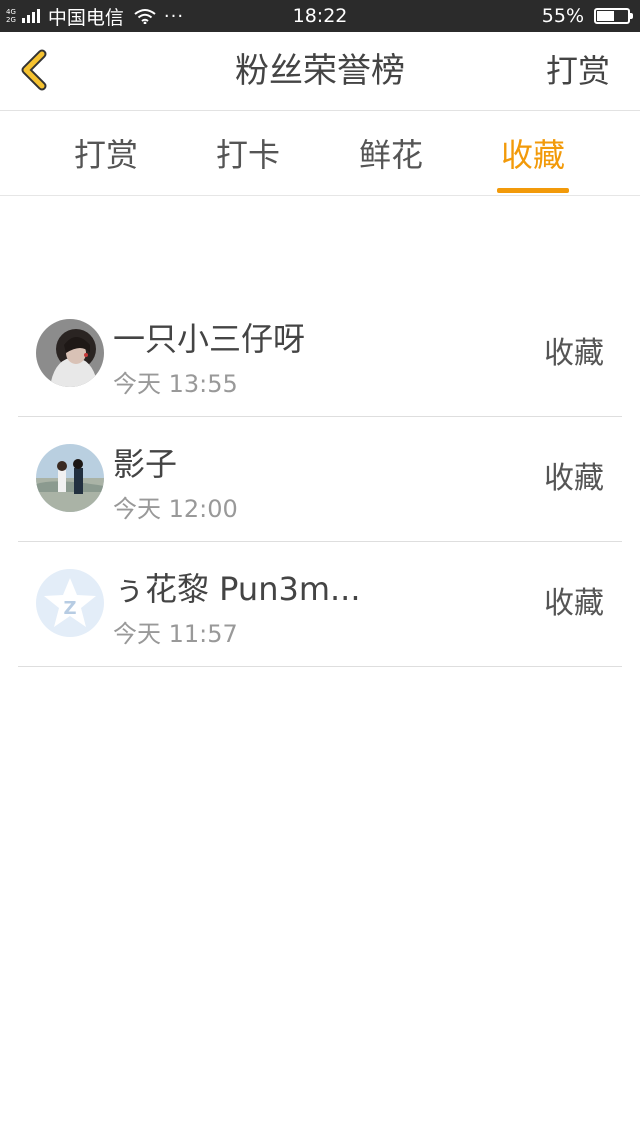 Image resolution: width=640 pixels, height=1138 pixels. Describe the element at coordinates (578, 71) in the screenshot. I see `reward-button: 打赏` at that location.